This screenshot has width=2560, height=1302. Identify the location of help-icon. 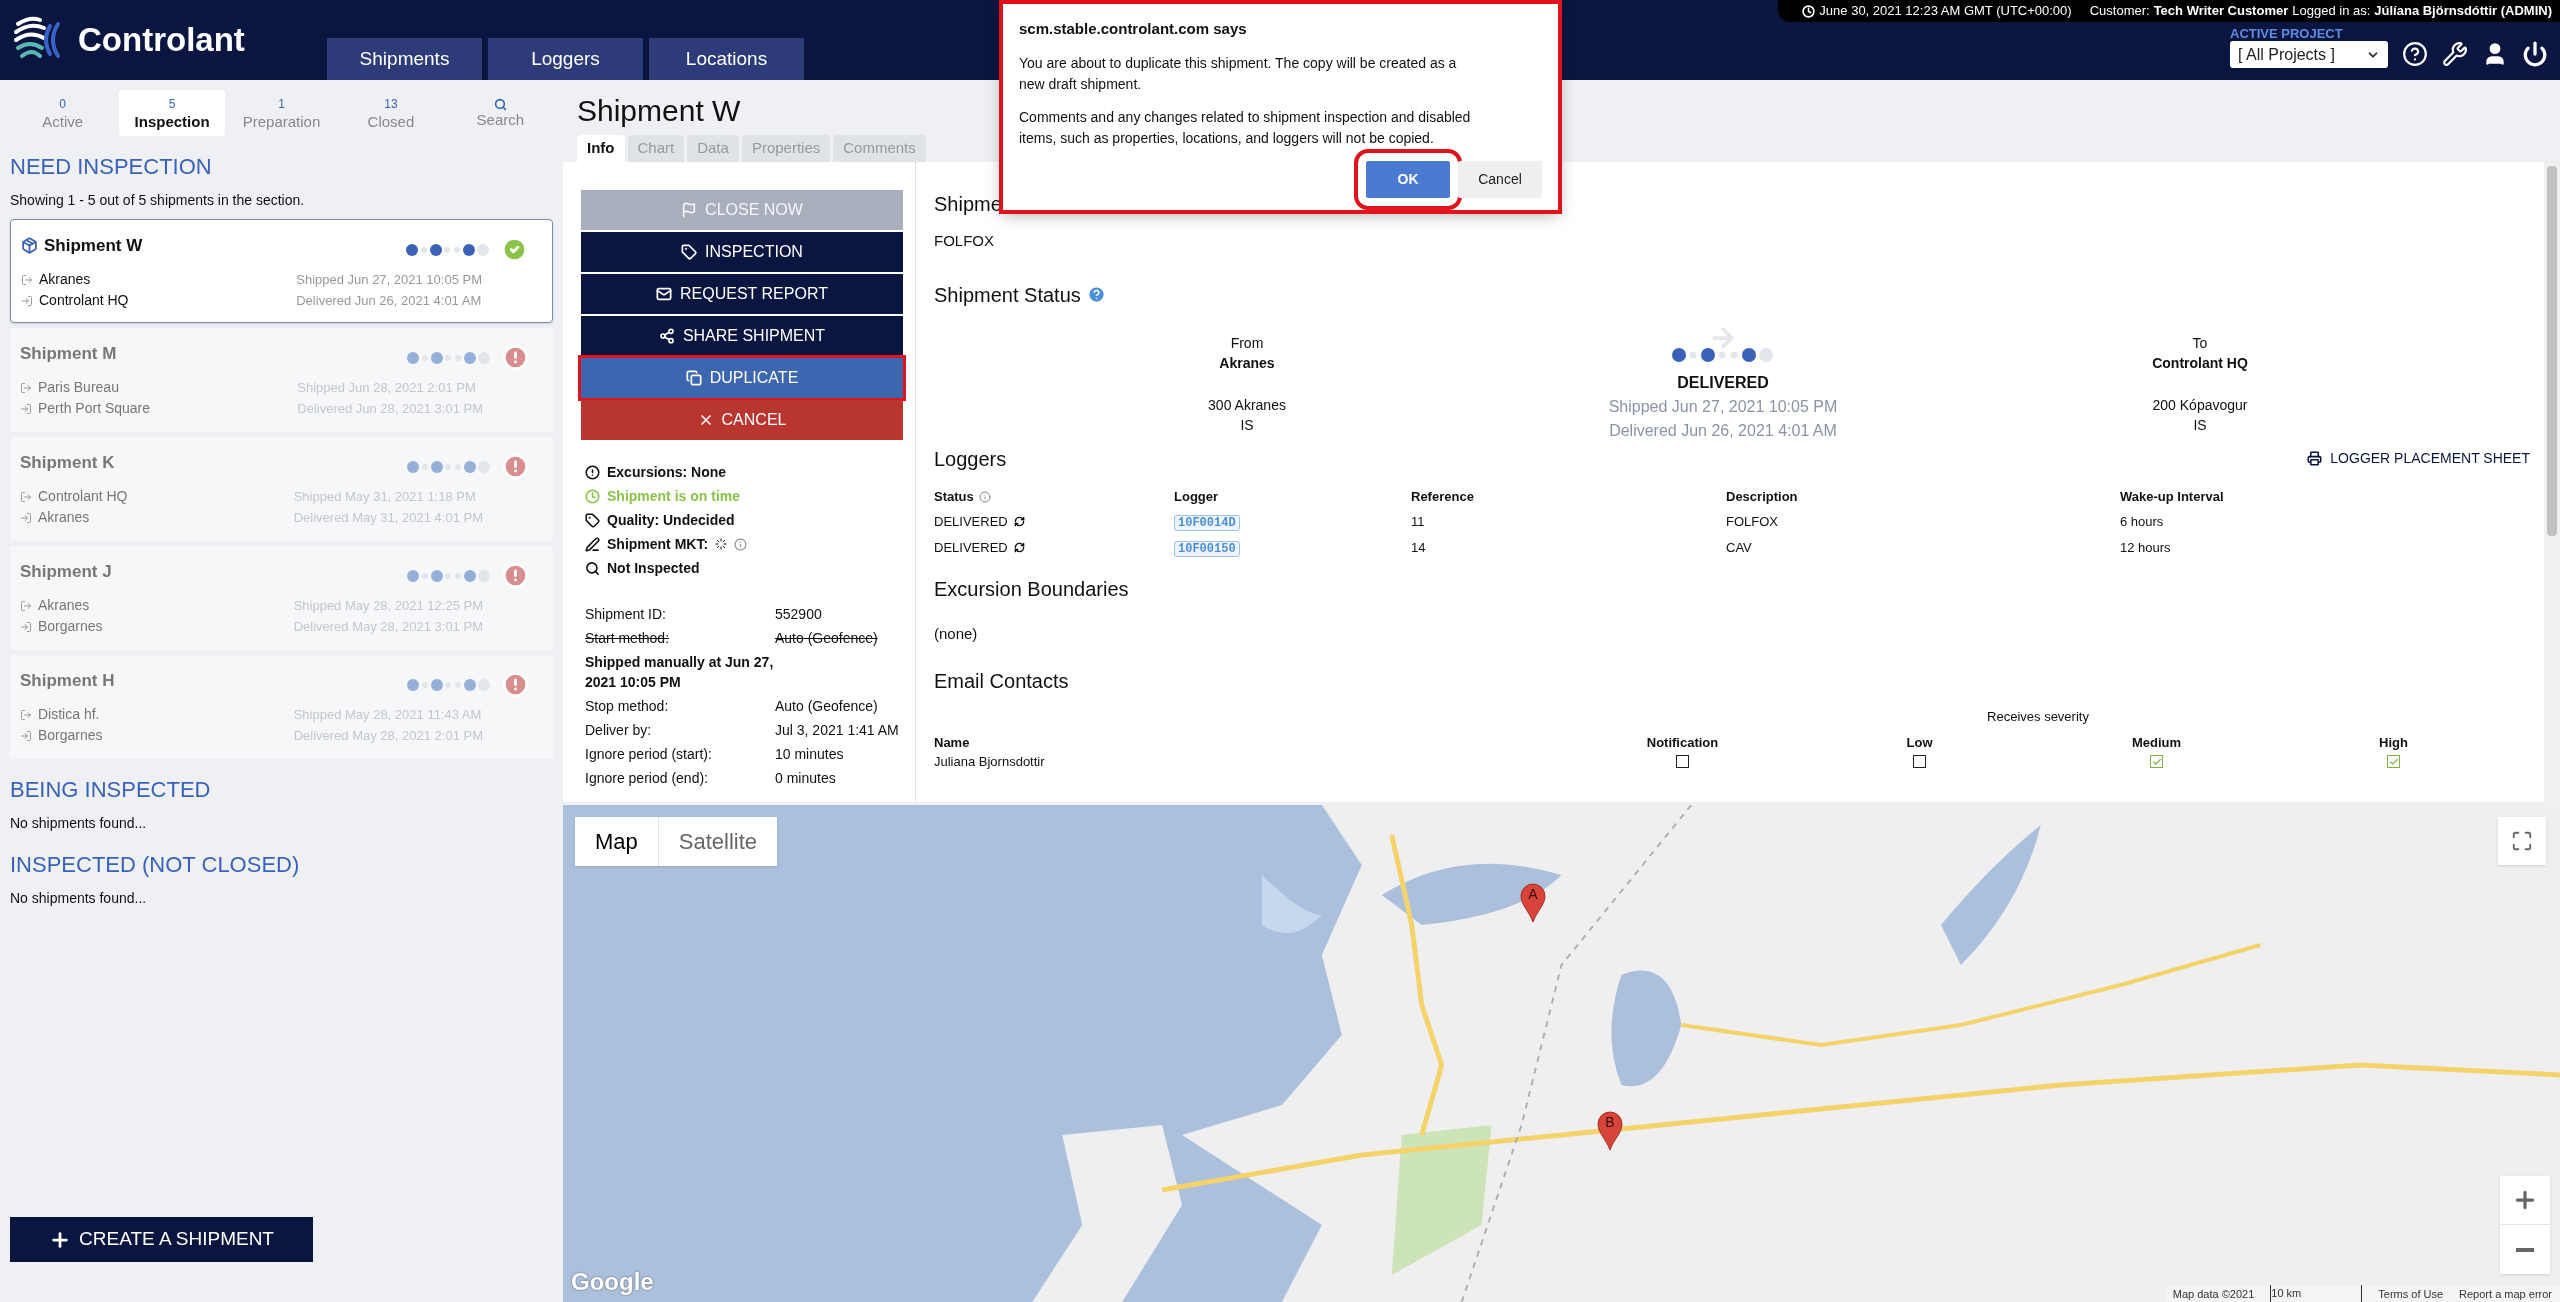
(2415, 54).